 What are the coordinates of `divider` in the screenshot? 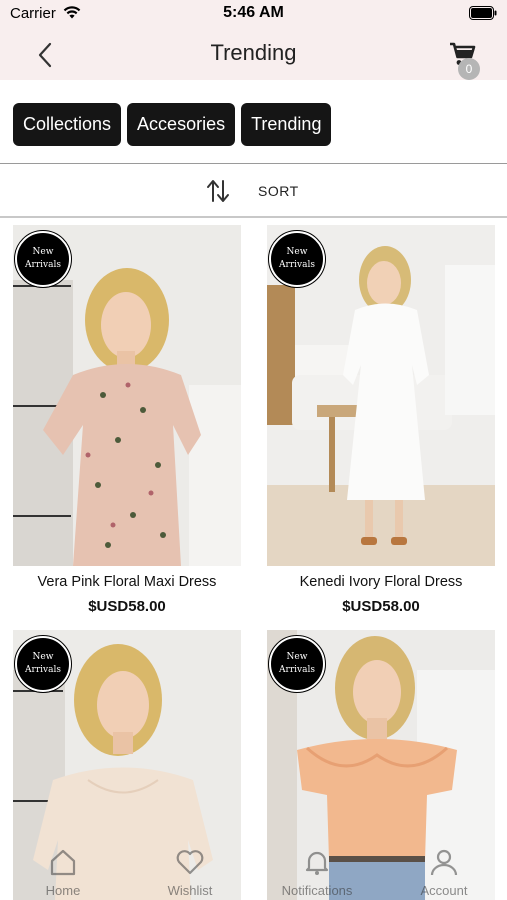 It's located at (253, 217).